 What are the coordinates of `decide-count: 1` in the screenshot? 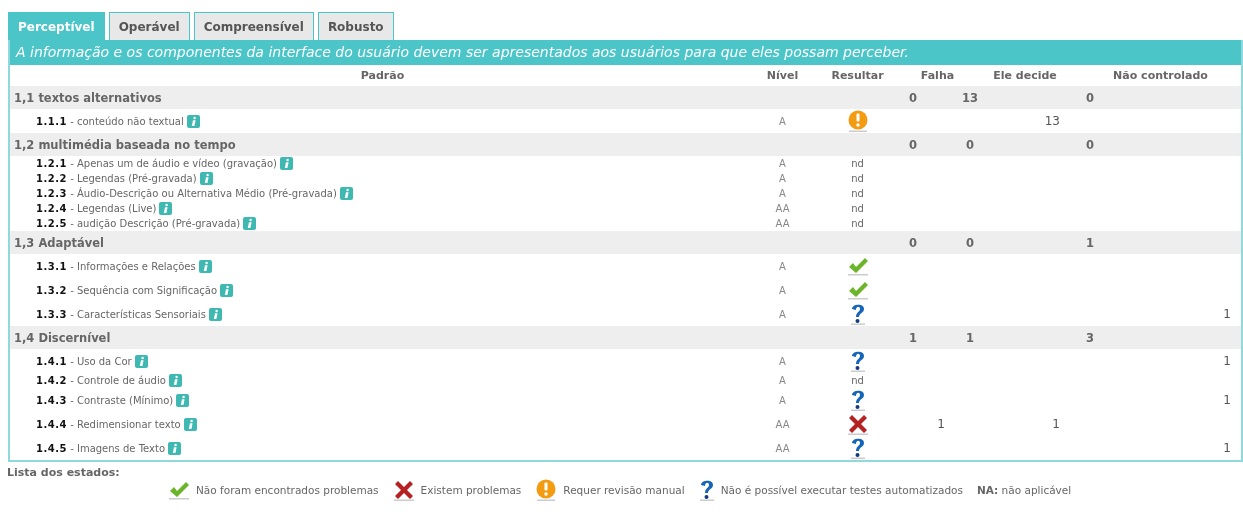 It's located at (1056, 424).